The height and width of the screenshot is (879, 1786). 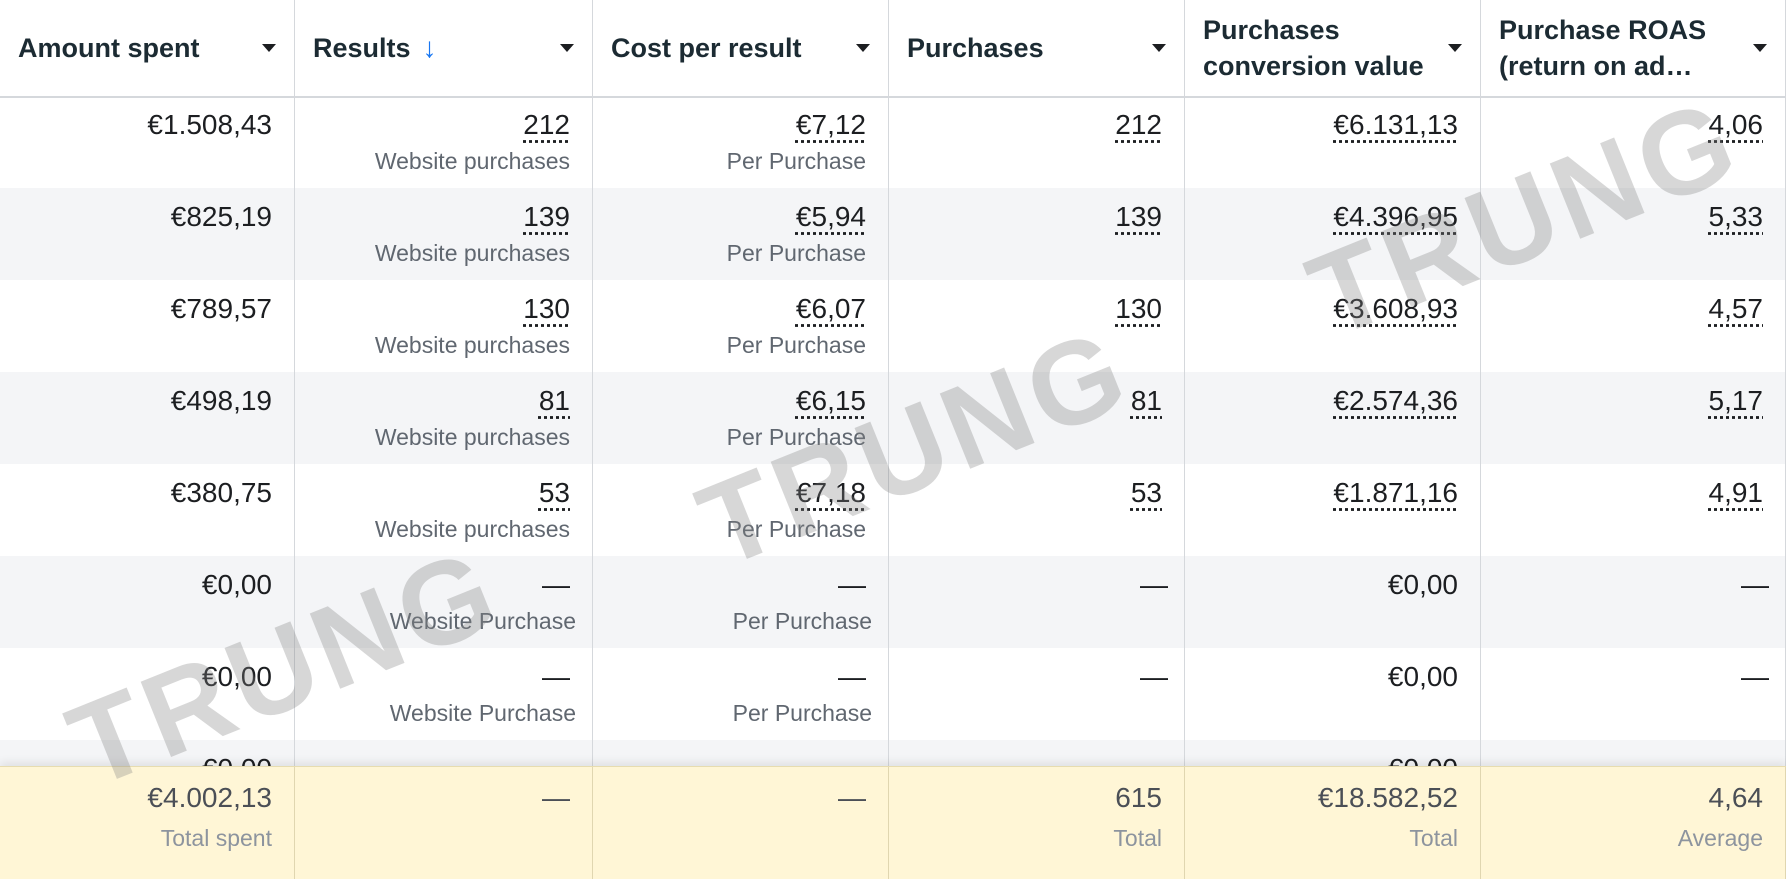 I want to click on conversion-value-link: €3.608,93, so click(x=1395, y=308).